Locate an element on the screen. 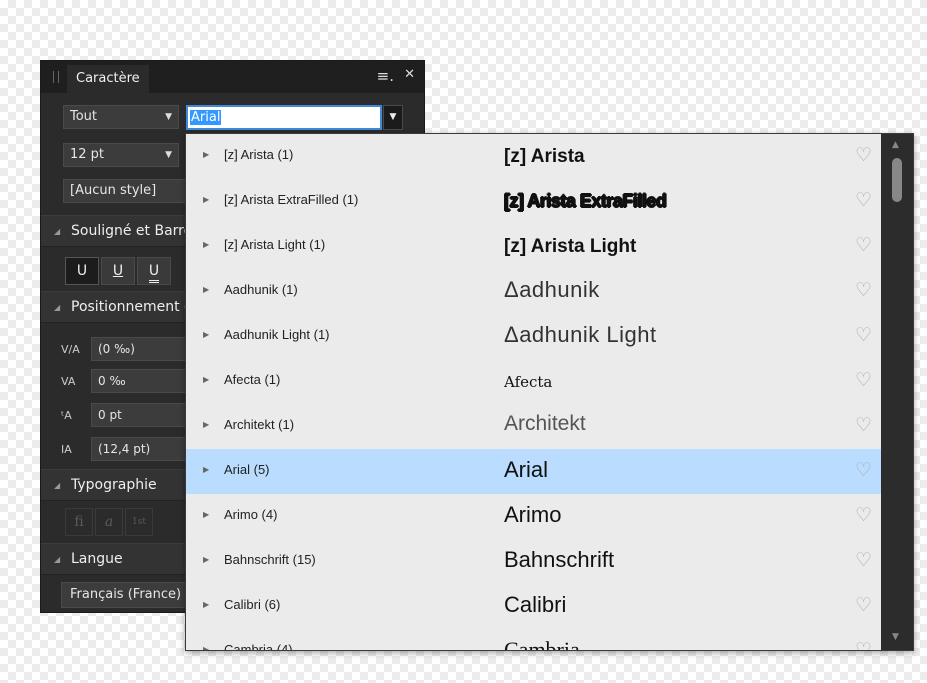  underline-double-button: U is located at coordinates (154, 271).